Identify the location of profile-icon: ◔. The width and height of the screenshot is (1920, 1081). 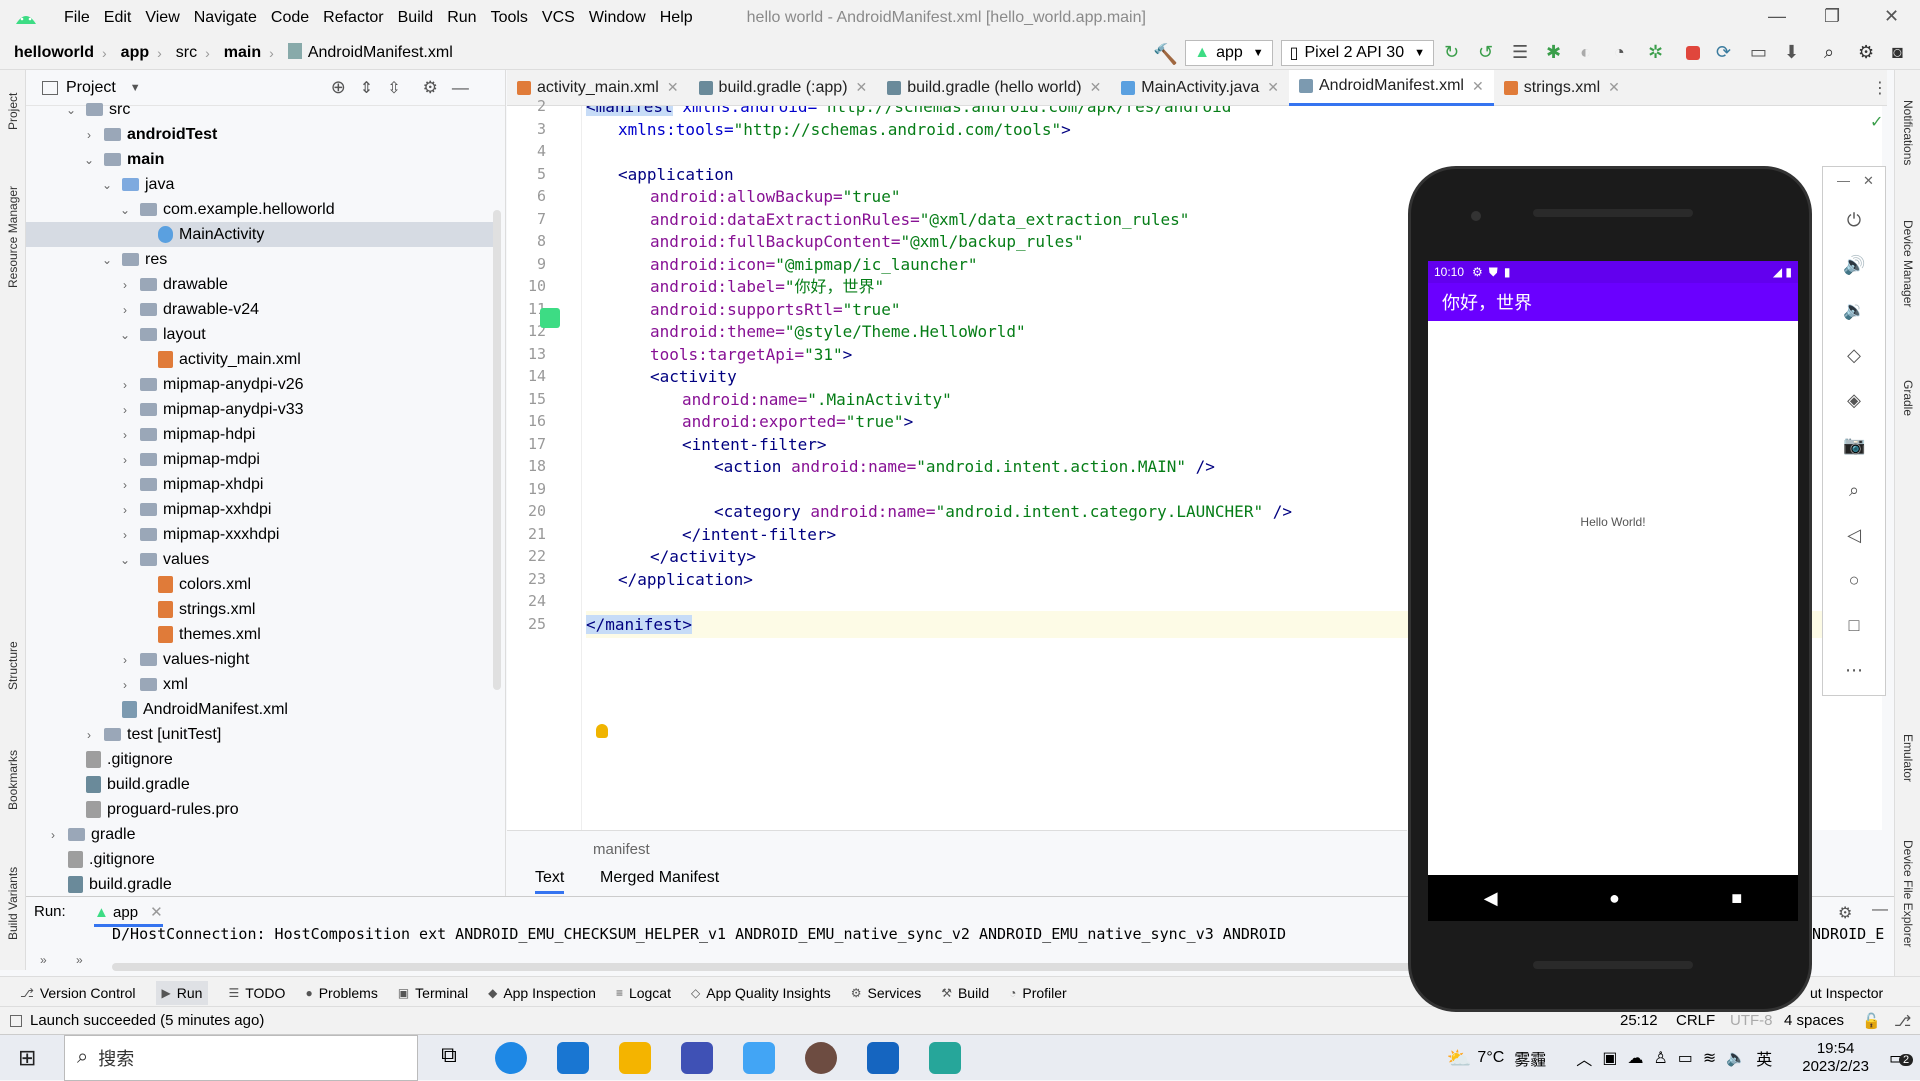
(1625, 53).